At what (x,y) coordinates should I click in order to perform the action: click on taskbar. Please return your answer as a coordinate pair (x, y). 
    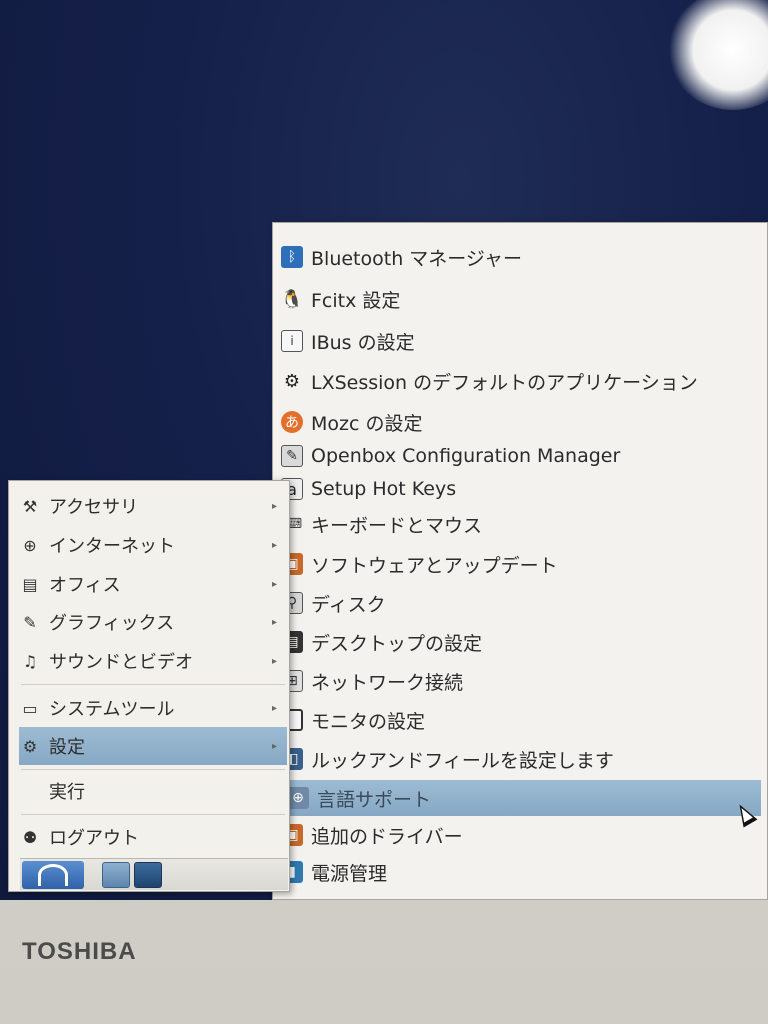
    Looking at the image, I should click on (154, 874).